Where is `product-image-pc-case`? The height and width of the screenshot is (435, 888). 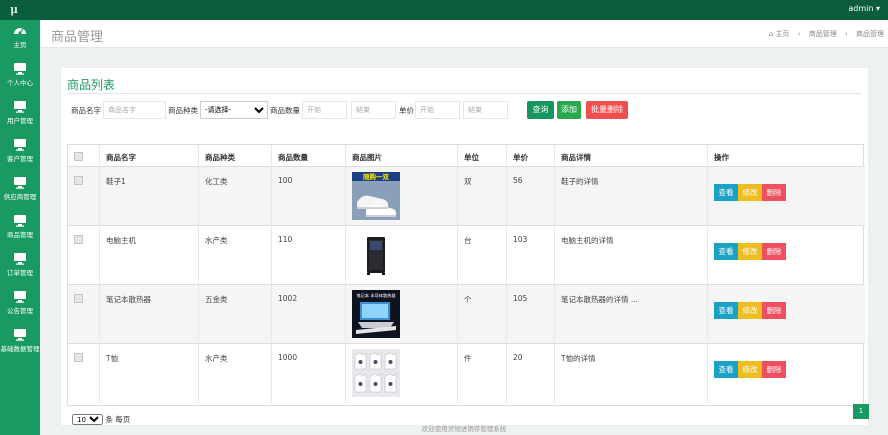
product-image-pc-case is located at coordinates (376, 255).